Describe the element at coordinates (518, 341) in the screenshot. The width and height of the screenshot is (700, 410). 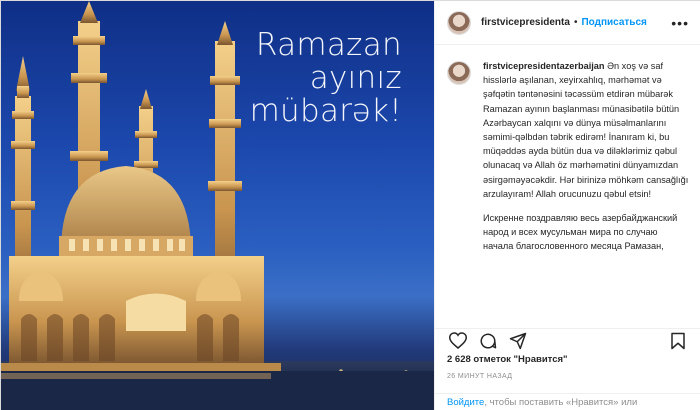
I see `share-icon` at that location.